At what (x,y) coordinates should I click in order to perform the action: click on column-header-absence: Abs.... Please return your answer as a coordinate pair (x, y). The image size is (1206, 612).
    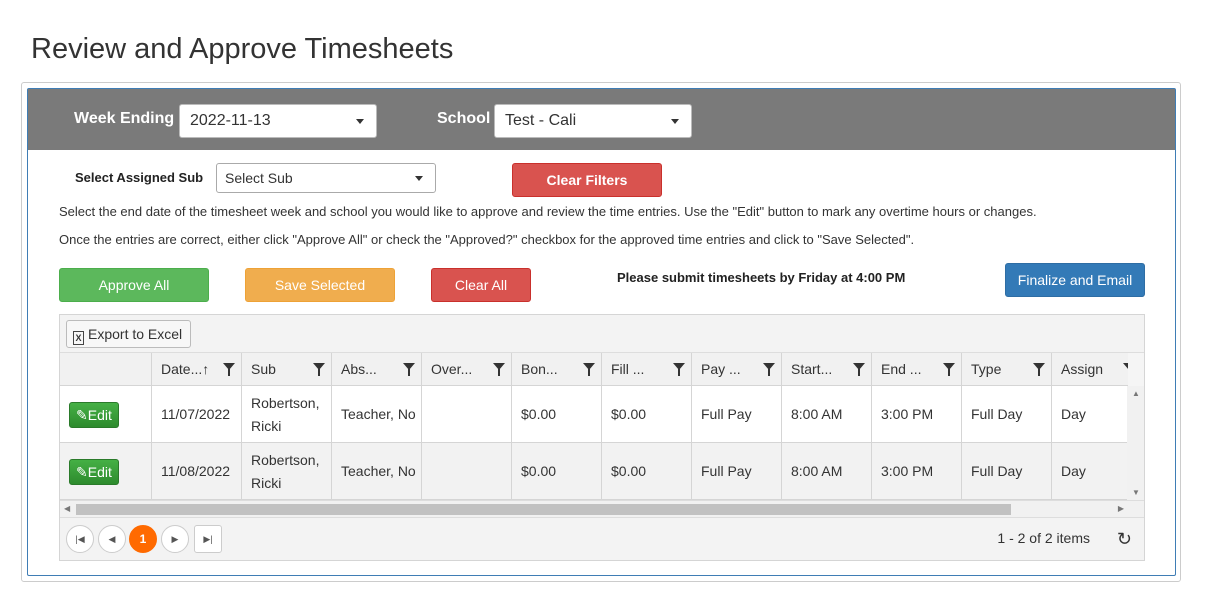
    Looking at the image, I should click on (376, 369).